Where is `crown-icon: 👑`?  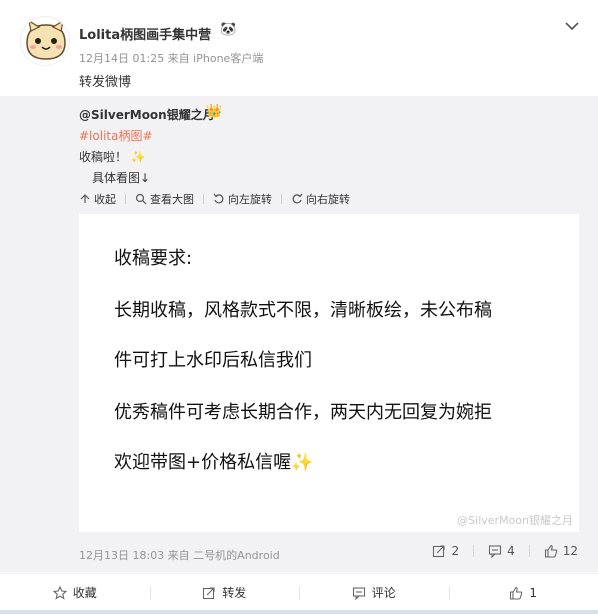
crown-icon: 👑 is located at coordinates (214, 111).